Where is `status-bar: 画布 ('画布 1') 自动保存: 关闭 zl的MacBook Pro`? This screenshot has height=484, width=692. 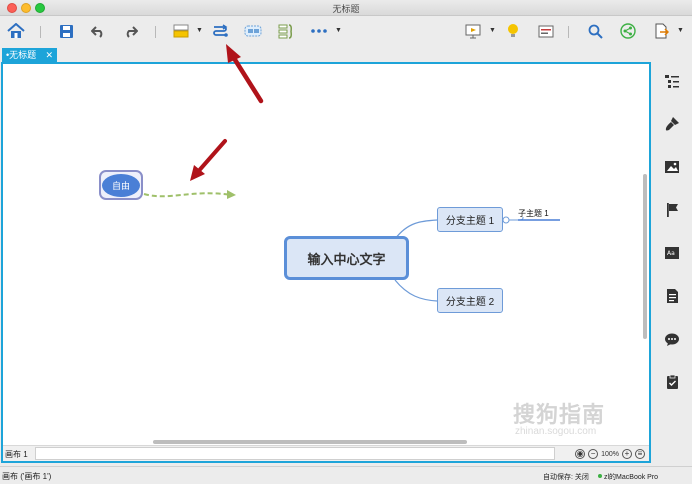
status-bar: 画布 ('画布 1') 自动保存: 关闭 zl的MacBook Pro is located at coordinates (346, 475).